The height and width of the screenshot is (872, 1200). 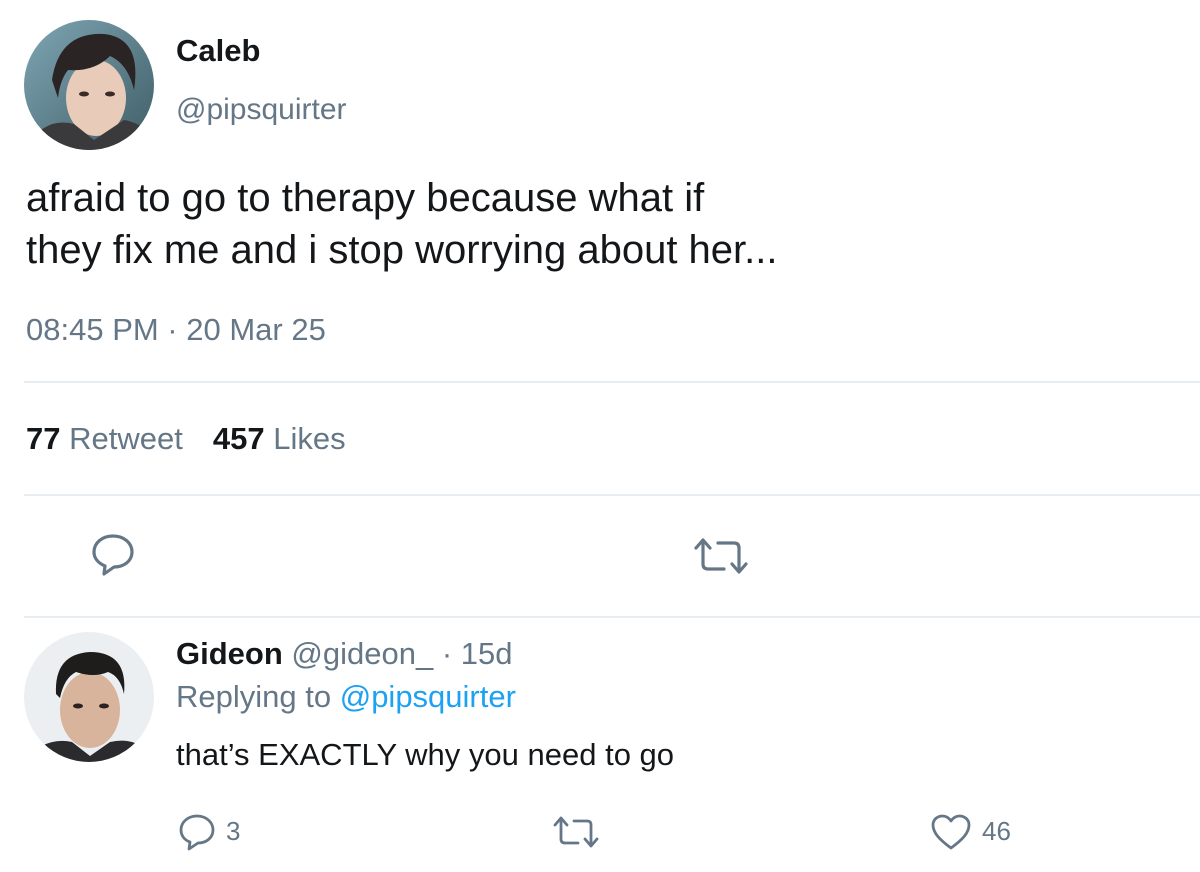 What do you see at coordinates (362, 653) in the screenshot?
I see `reply-author-handle: @gideon_` at bounding box center [362, 653].